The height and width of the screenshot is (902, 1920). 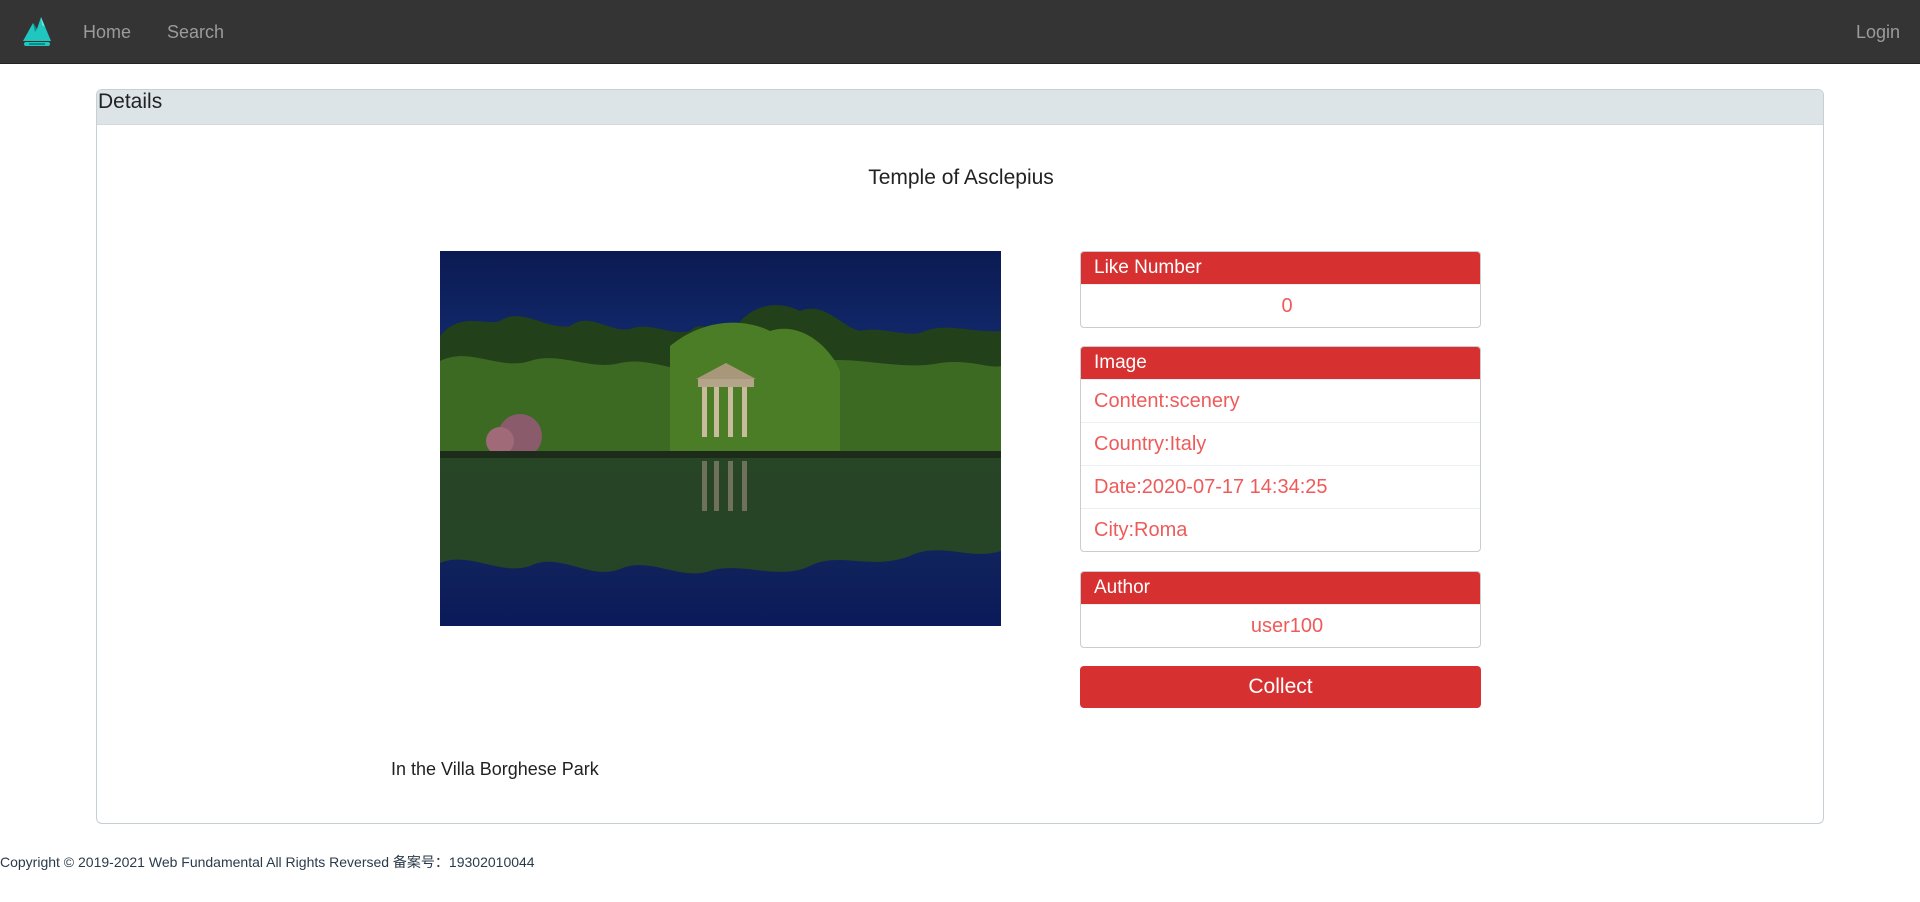 What do you see at coordinates (961, 177) in the screenshot?
I see `image-title: Temple of Asclepius` at bounding box center [961, 177].